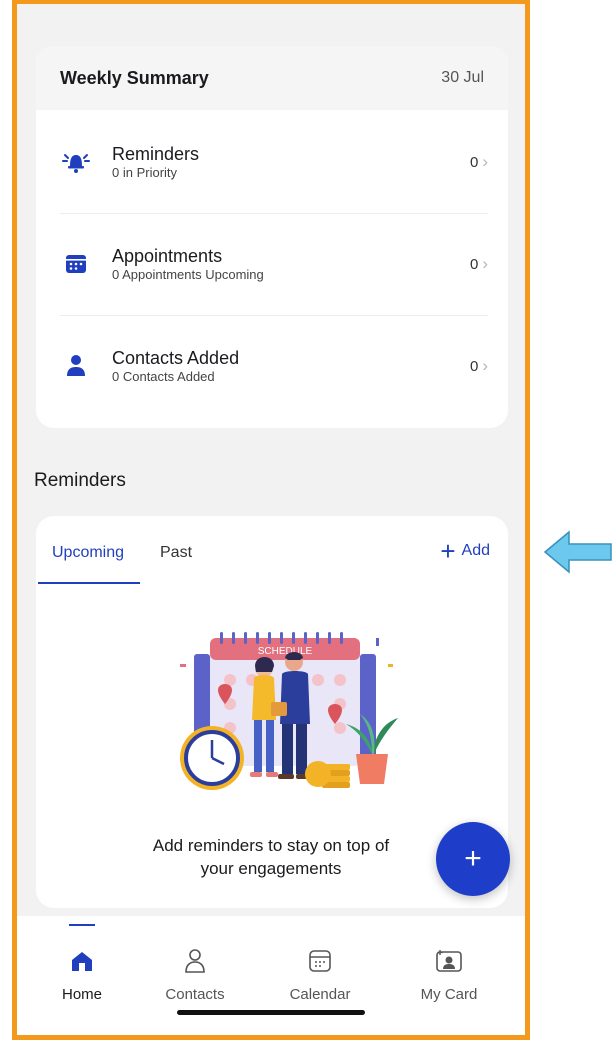 The height and width of the screenshot is (1050, 616). What do you see at coordinates (134, 77) in the screenshot?
I see `weekly-summary-title: Weekly Summary` at bounding box center [134, 77].